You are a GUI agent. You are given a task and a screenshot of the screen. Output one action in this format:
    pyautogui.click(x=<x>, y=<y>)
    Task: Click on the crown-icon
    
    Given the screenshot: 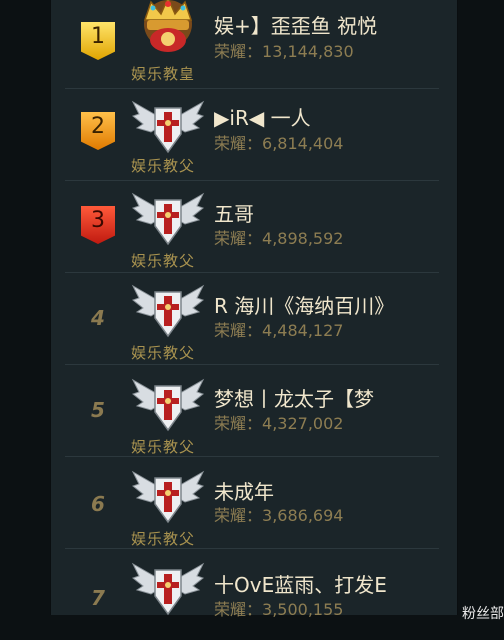 What is the action you would take?
    pyautogui.click(x=168, y=26)
    